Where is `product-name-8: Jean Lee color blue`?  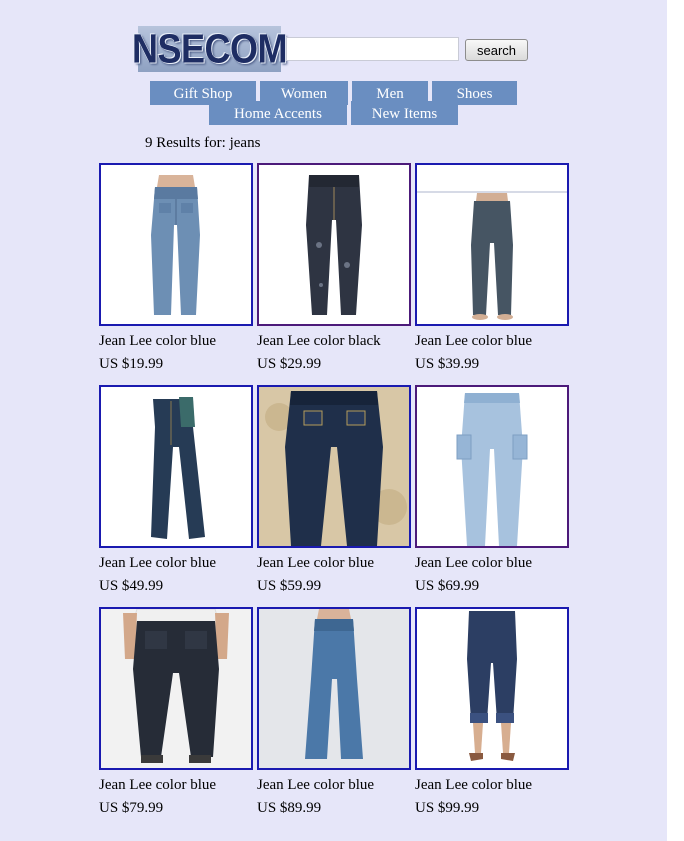
product-name-8: Jean Lee color blue is located at coordinates (315, 785).